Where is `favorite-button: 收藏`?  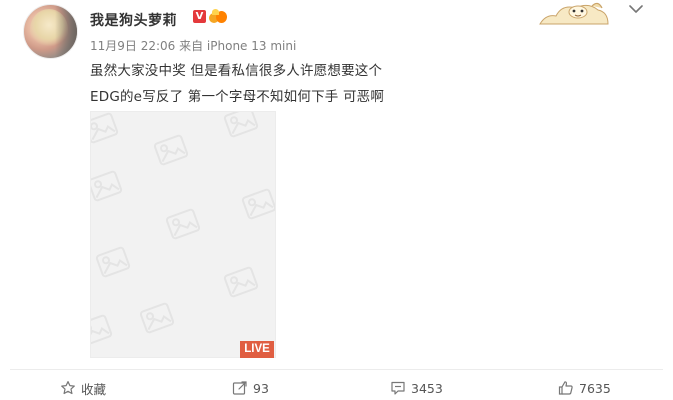
favorite-button: 收藏 is located at coordinates (83, 388).